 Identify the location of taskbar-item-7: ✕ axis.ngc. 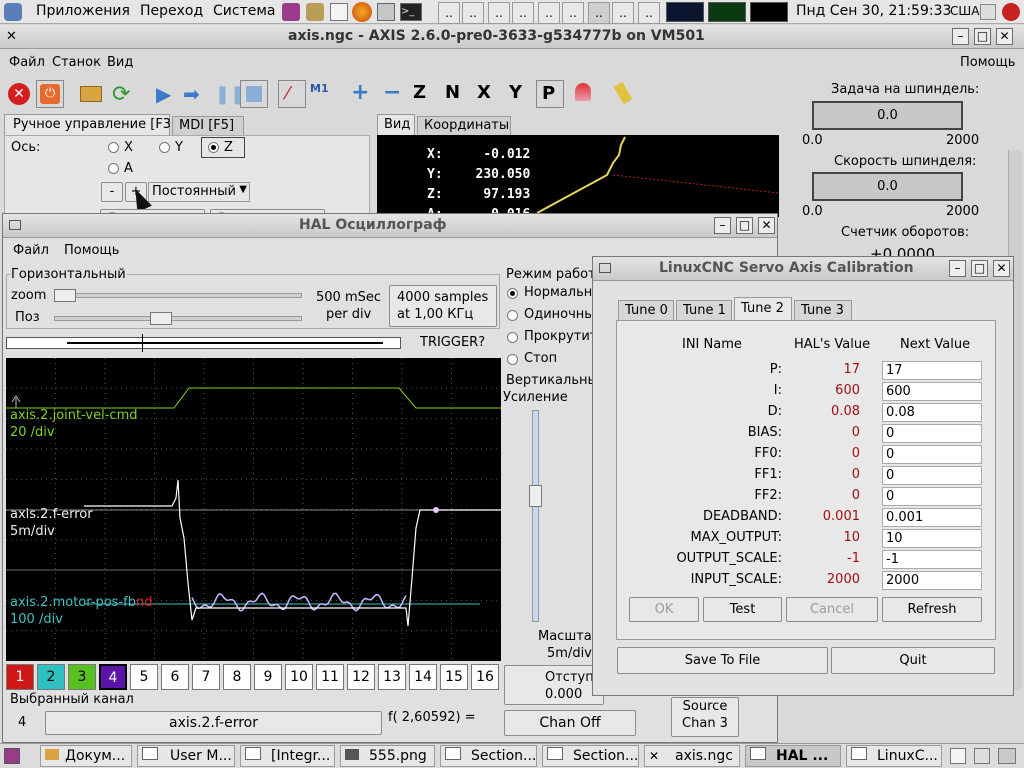
(692, 756).